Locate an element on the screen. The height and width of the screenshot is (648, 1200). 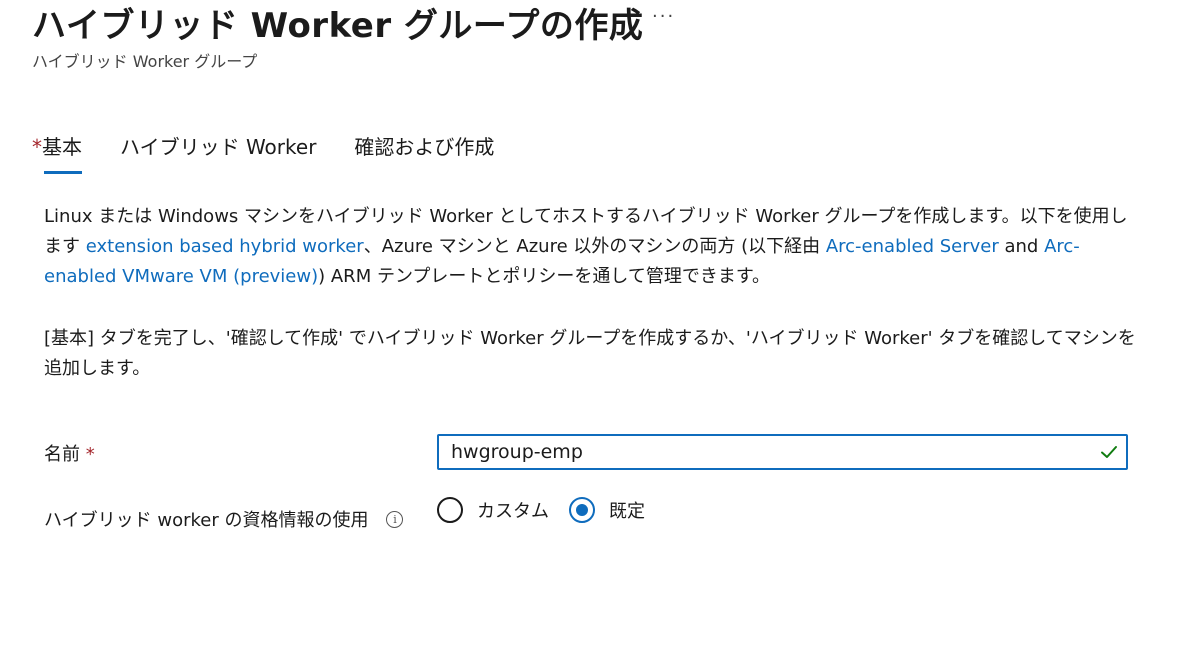
tab-basics: *基本 is located at coordinates (57, 151).